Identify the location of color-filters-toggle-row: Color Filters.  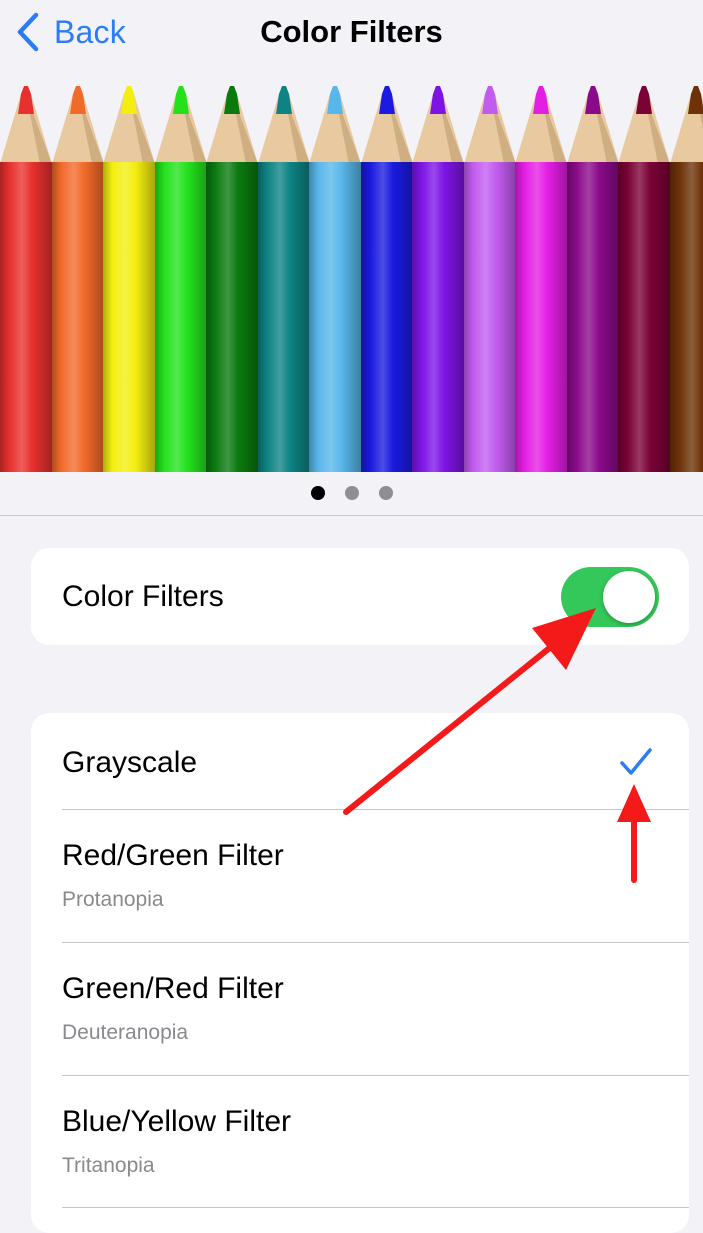
(360, 596).